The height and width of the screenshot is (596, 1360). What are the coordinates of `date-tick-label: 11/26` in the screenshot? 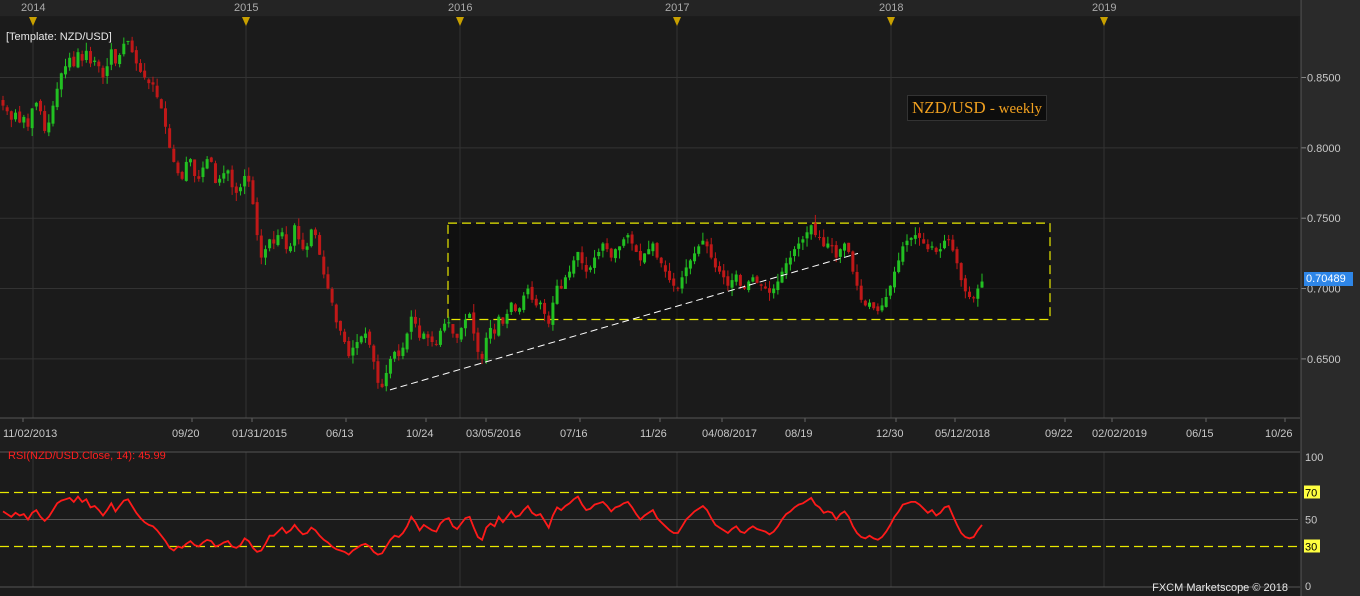 It's located at (653, 434).